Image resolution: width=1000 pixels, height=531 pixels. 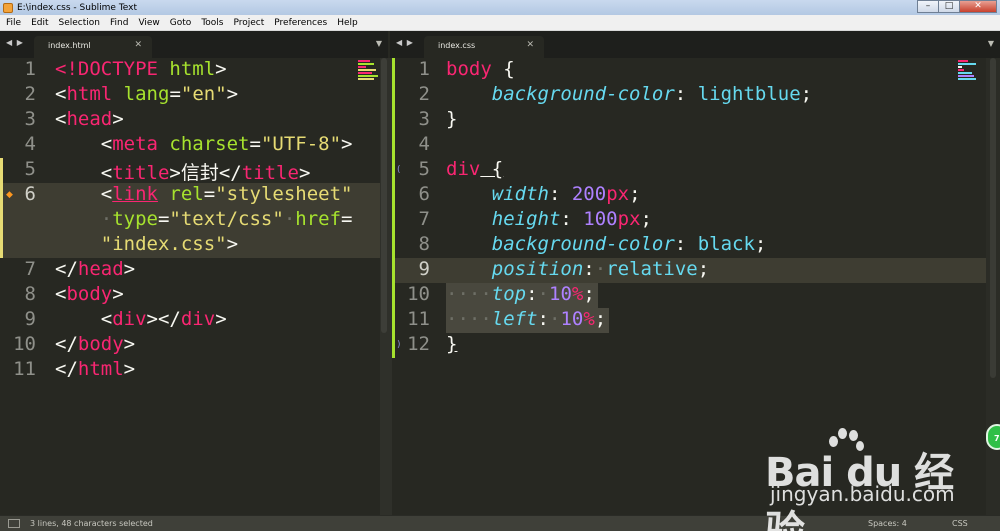 I want to click on code-line: body {, so click(x=480, y=69).